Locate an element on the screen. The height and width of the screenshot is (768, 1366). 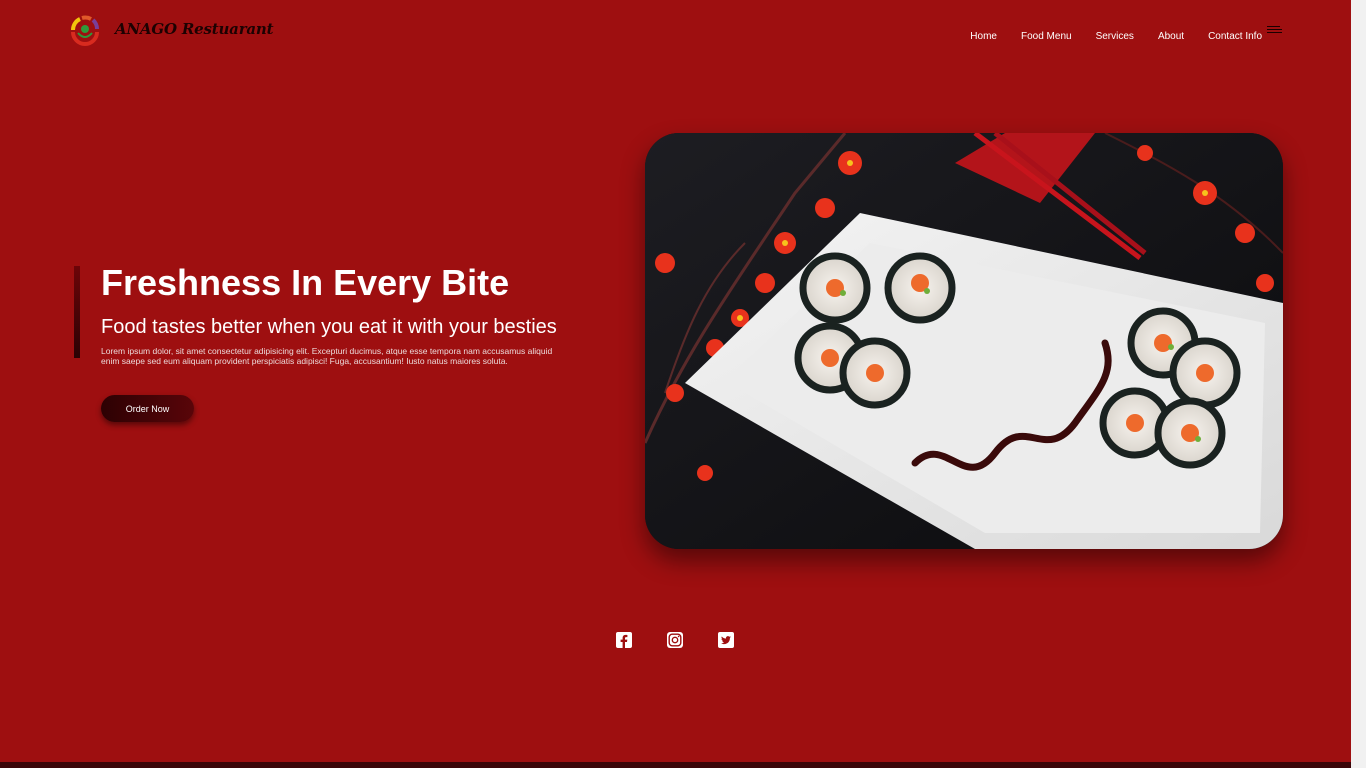
nav-contact-info: Contact Info is located at coordinates (1235, 36).